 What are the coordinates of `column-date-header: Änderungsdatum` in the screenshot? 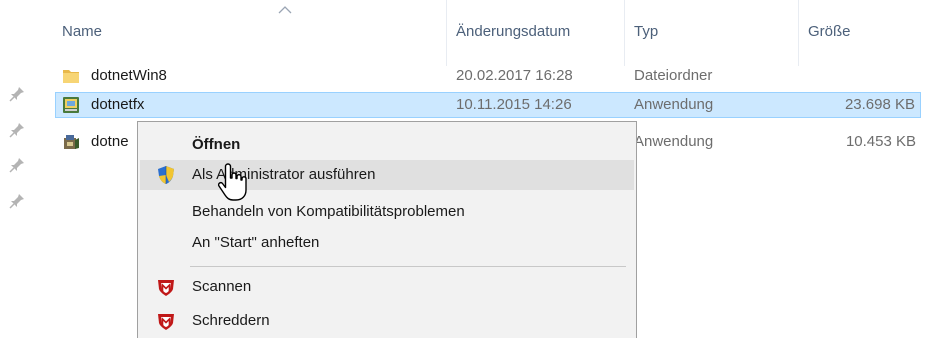 It's located at (513, 31).